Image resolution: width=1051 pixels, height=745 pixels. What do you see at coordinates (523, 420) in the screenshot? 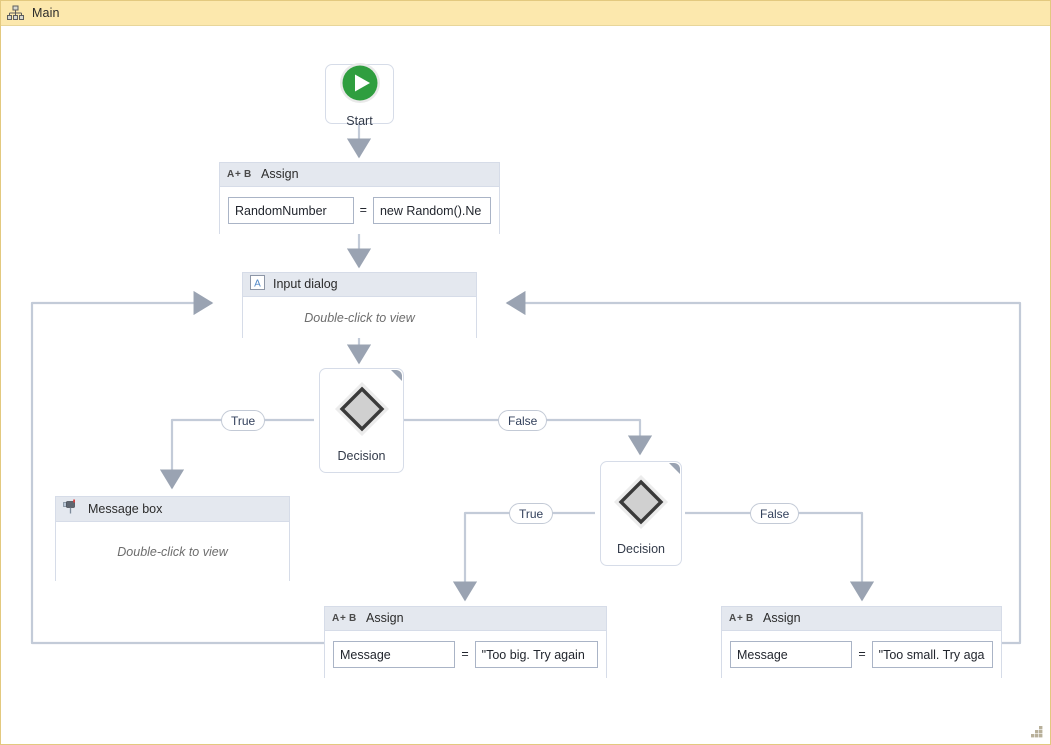
I see `branch-label-decision1-false: False` at bounding box center [523, 420].